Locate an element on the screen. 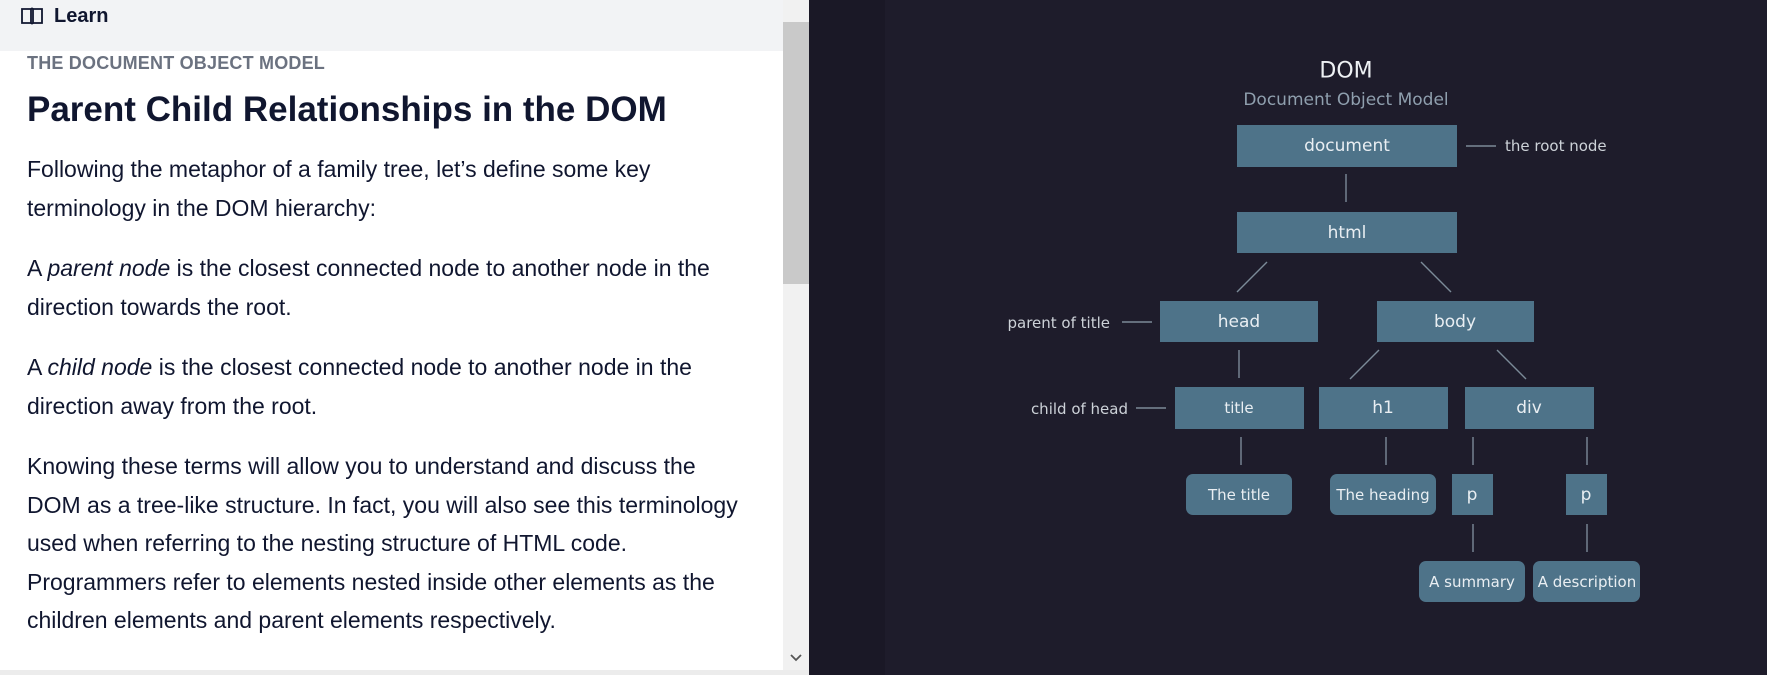  chevron-down-icon is located at coordinates (796, 658).